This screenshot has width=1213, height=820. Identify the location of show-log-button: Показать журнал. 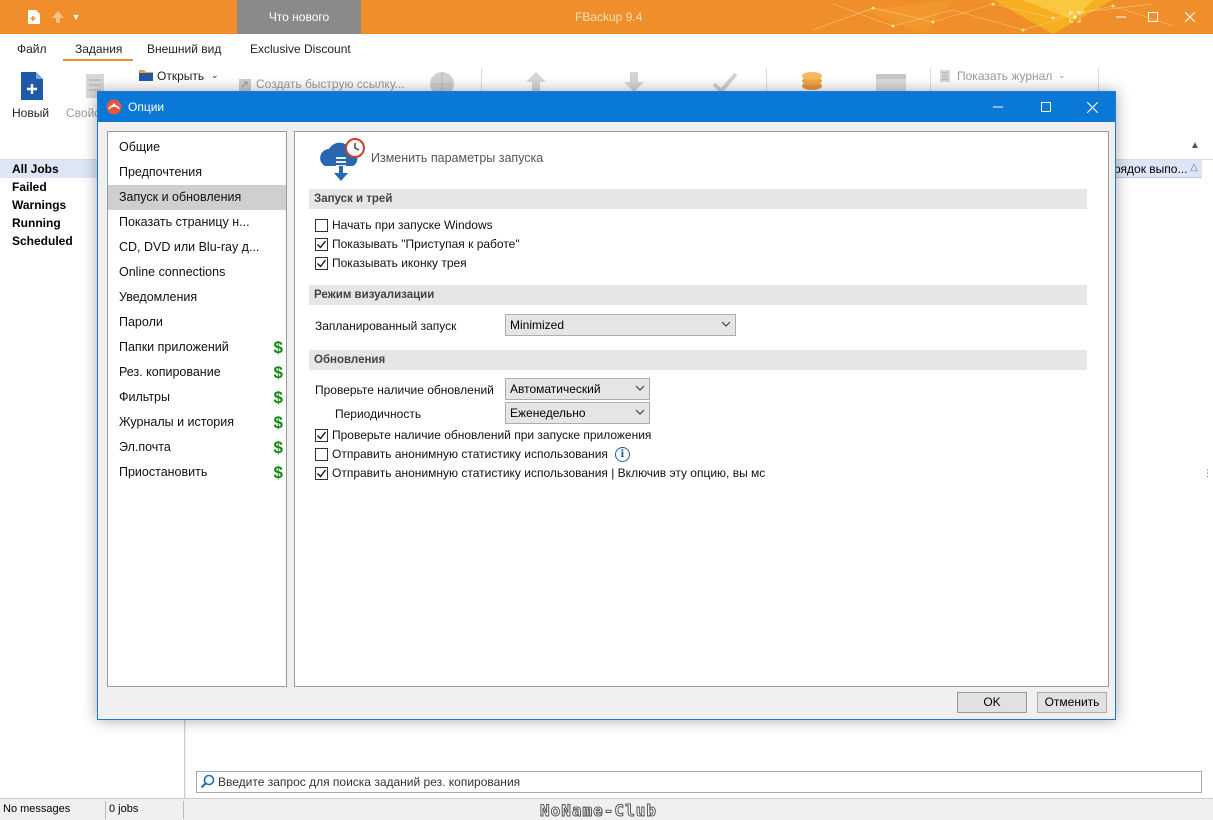
(1004, 76).